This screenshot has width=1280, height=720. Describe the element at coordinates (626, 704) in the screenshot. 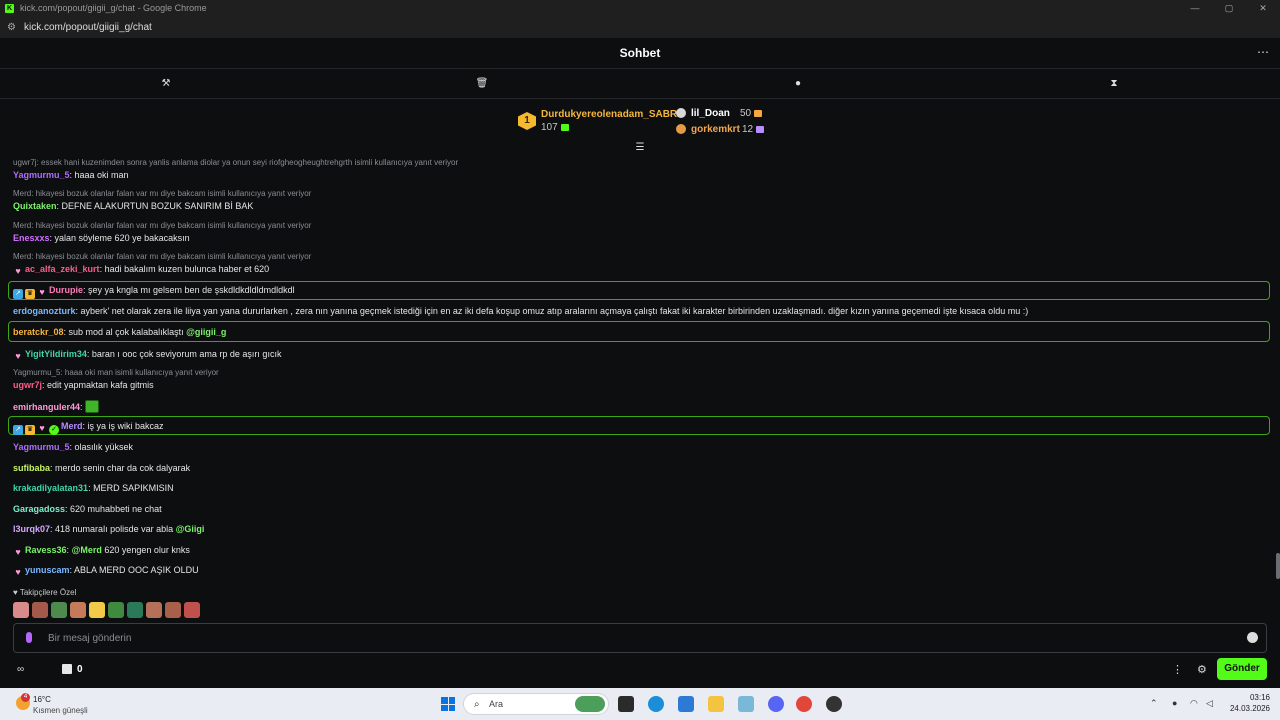

I see `task-view-icon` at that location.